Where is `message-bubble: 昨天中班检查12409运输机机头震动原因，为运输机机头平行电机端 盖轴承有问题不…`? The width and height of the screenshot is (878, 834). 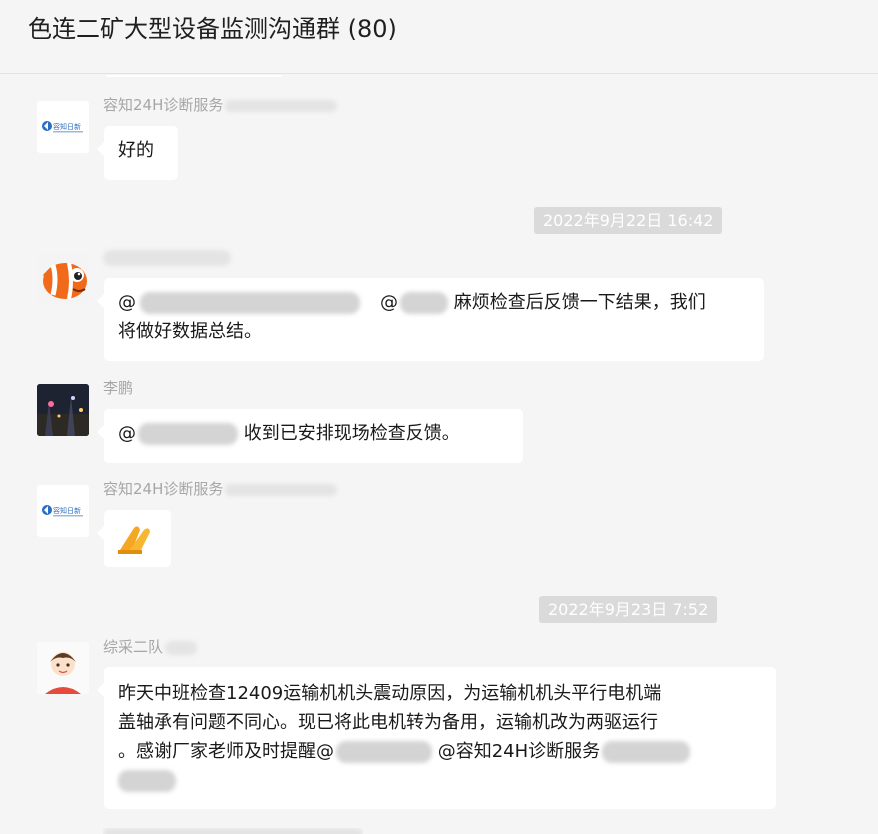 message-bubble: 昨天中班检查12409运输机机头震动原因，为运输机机头平行电机端 盖轴承有问题不… is located at coordinates (436, 738).